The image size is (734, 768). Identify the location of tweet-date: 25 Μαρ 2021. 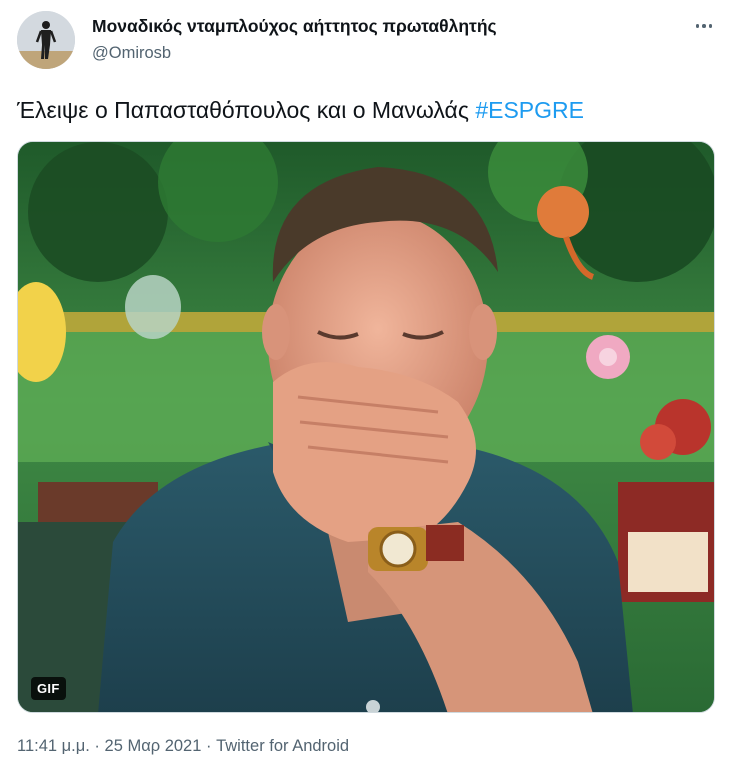
(153, 746).